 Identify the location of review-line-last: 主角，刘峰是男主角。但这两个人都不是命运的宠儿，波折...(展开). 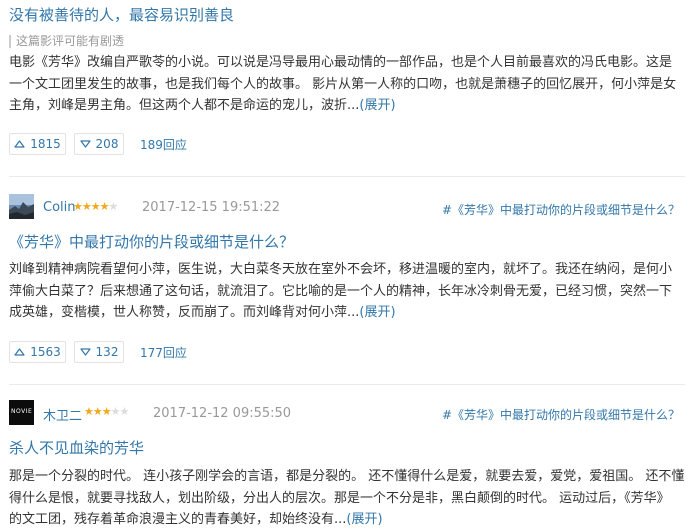
(349, 106).